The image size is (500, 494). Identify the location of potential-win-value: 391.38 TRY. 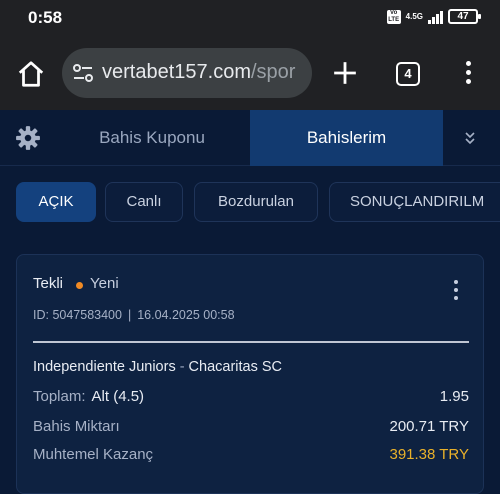
(429, 454).